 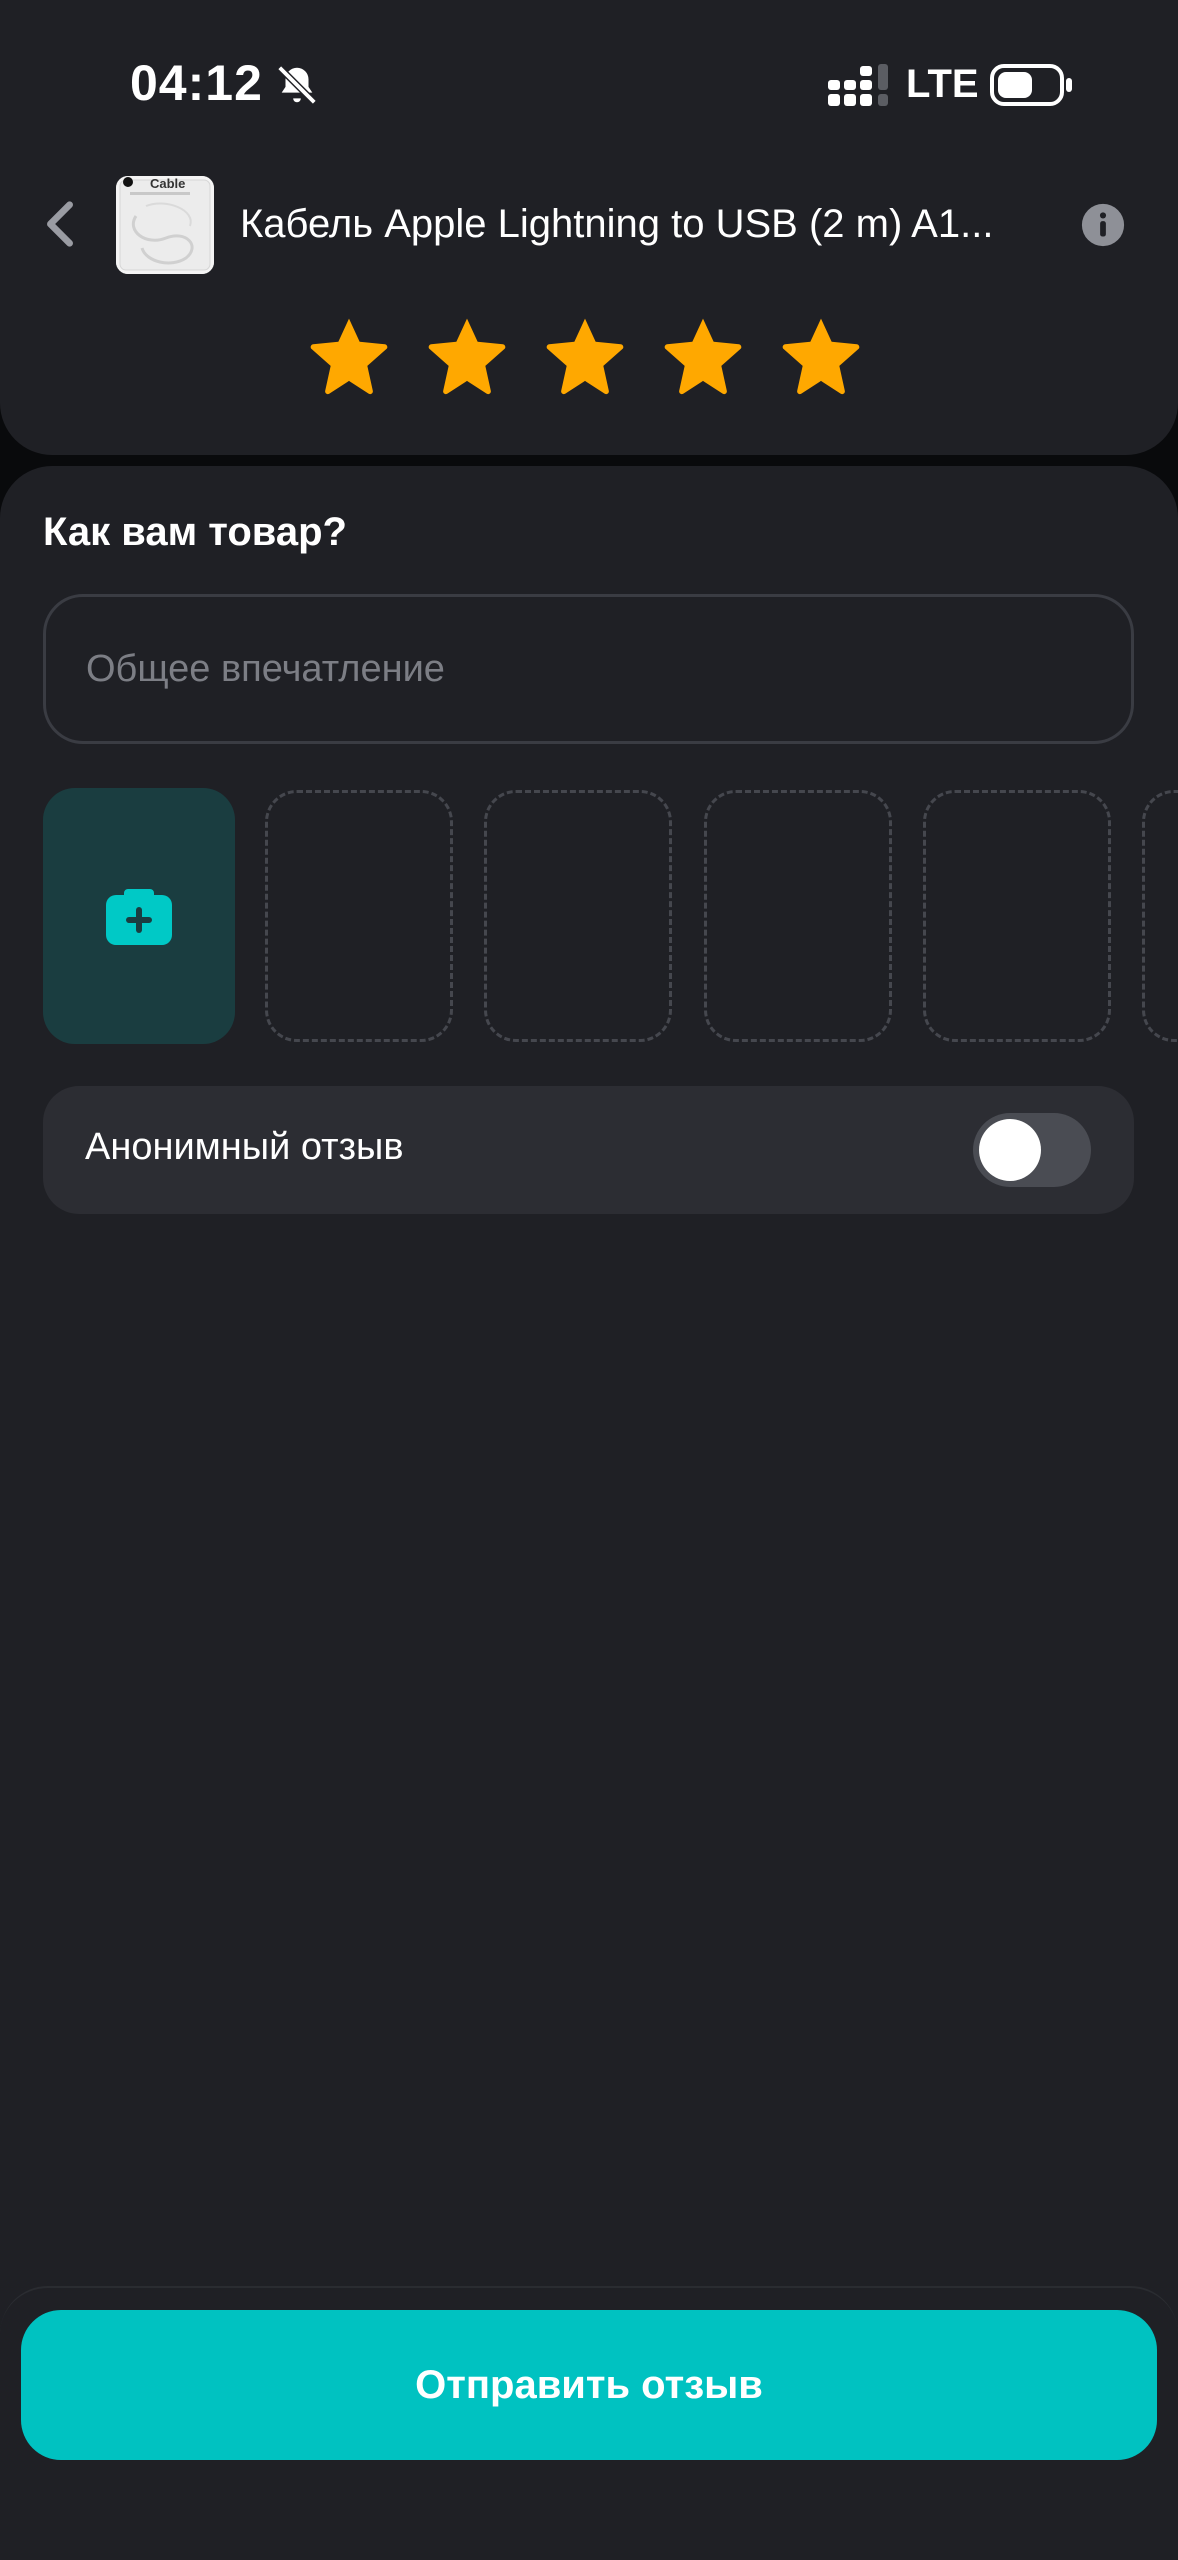 I want to click on rating-stars, so click(x=585, y=357).